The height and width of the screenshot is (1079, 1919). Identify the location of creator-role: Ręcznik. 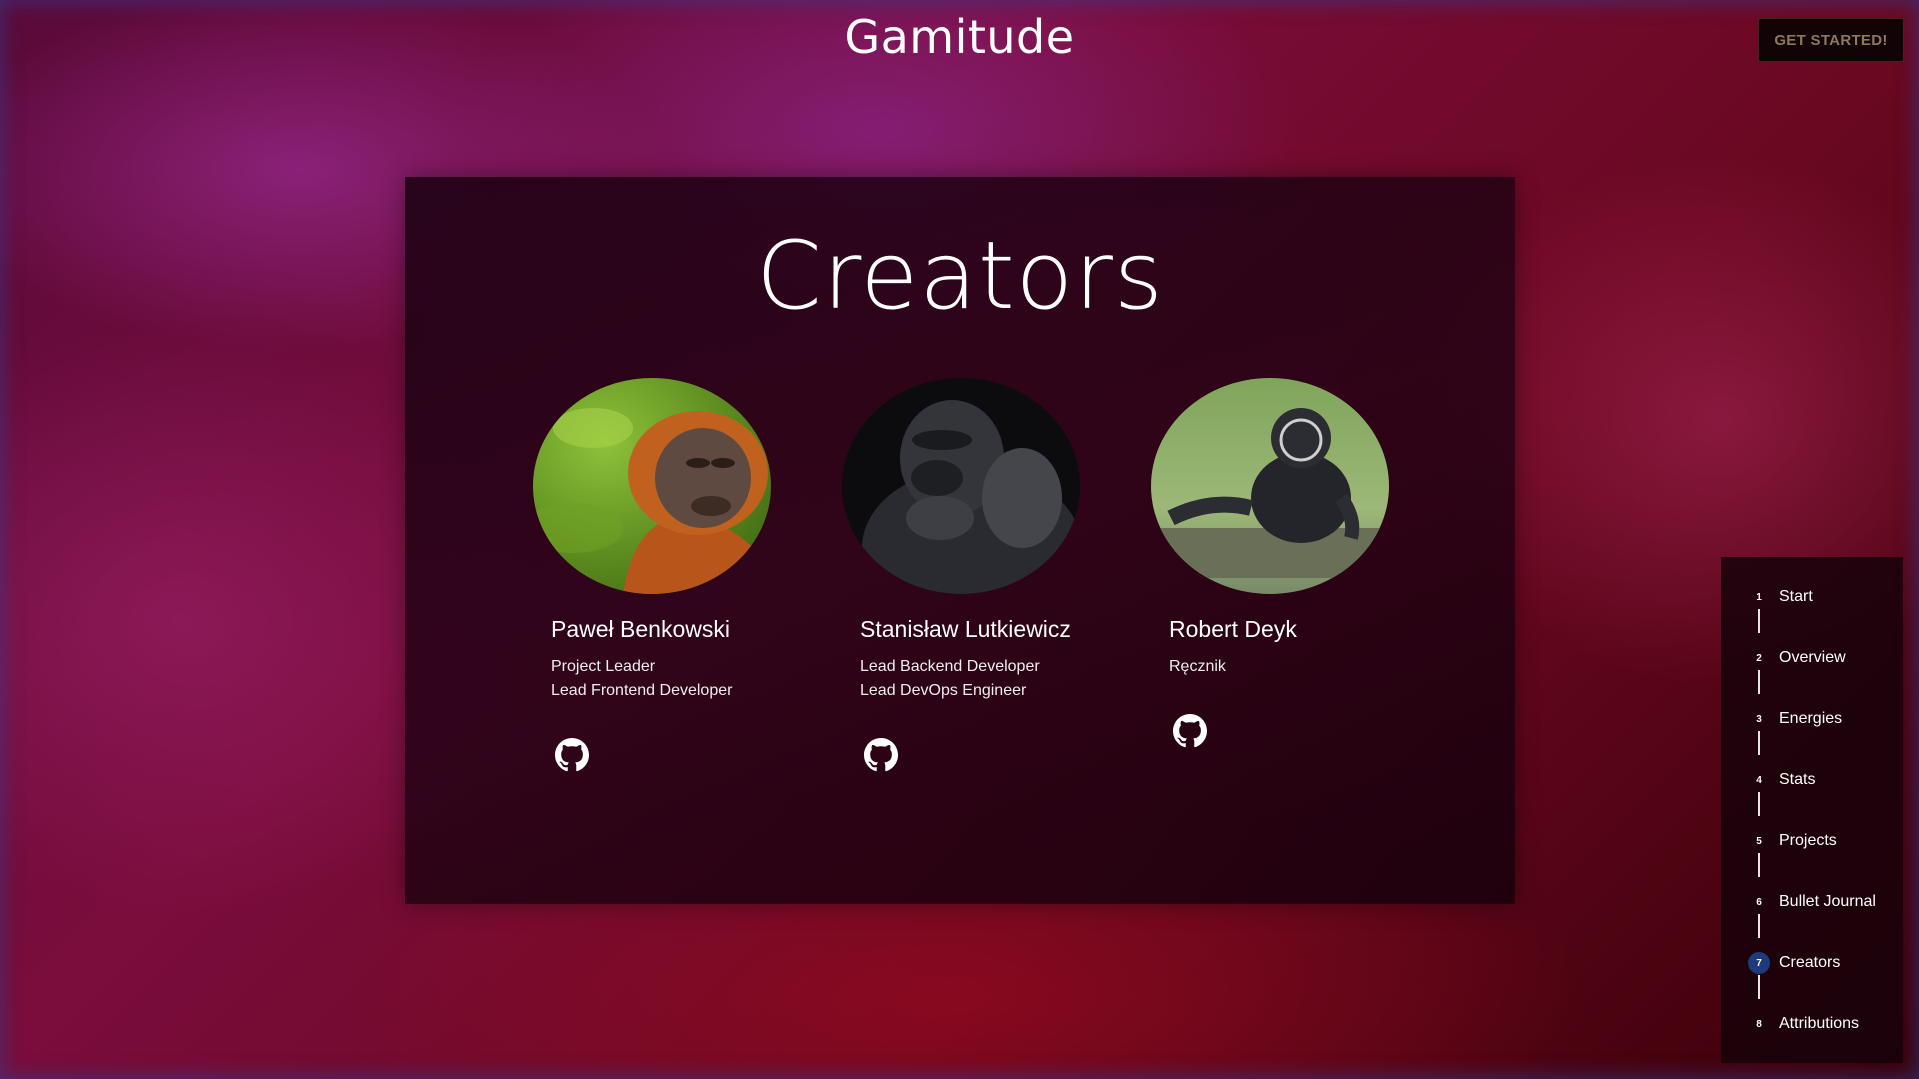
(1197, 666).